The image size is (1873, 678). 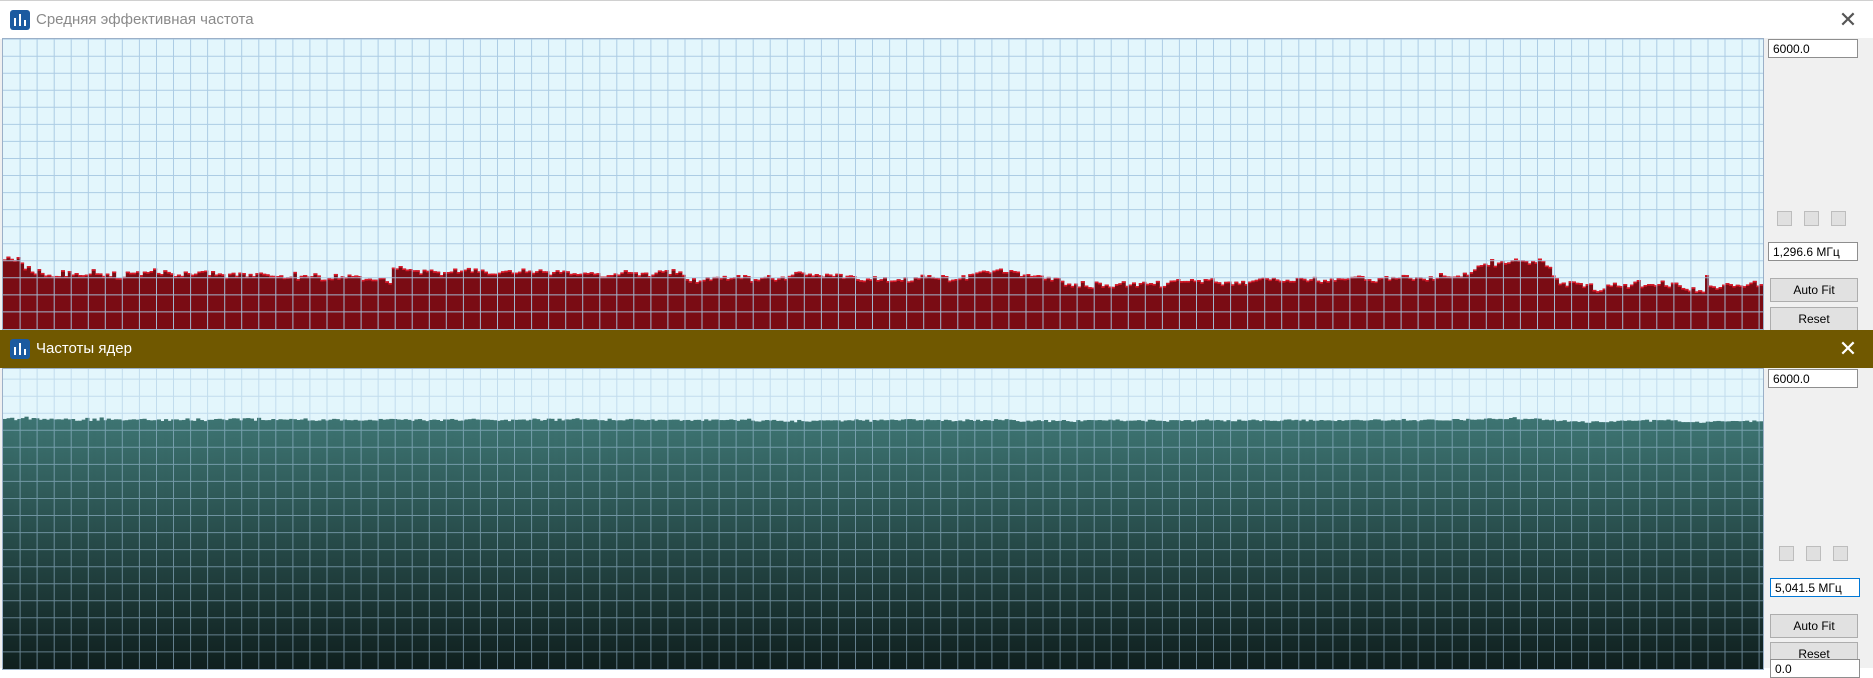 I want to click on avg-frequency-titlebar: Средняя эффективная частота ✕, so click(x=936, y=19).